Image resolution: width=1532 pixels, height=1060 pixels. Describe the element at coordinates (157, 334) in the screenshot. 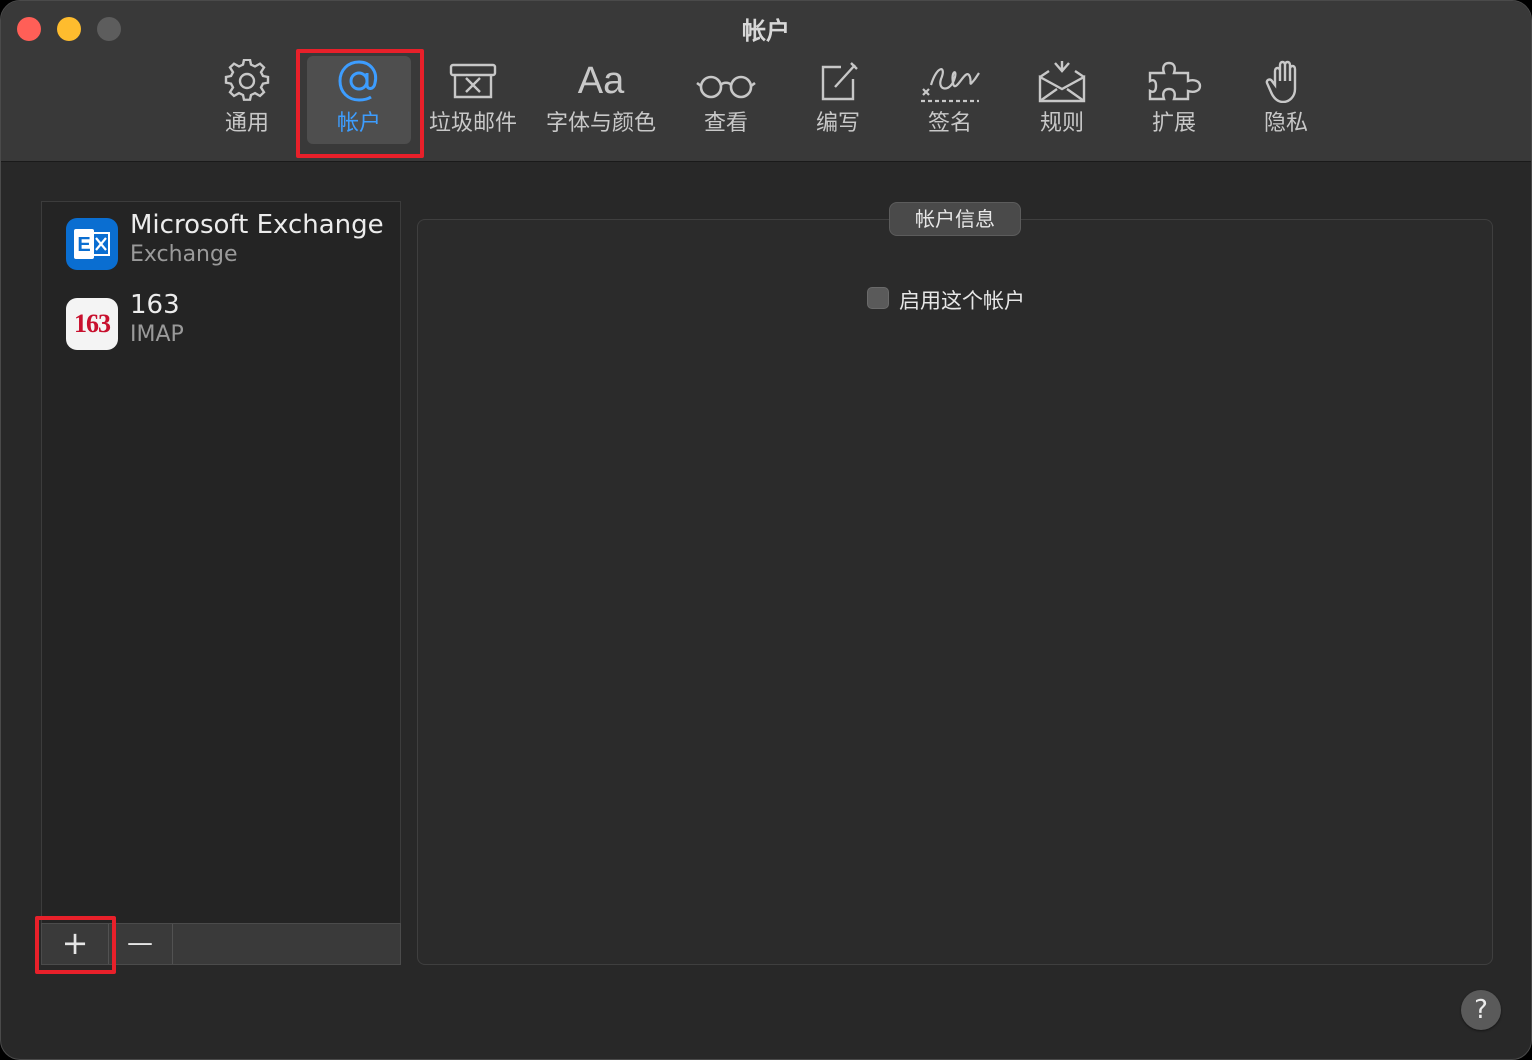

I see `account-type: IMAP` at that location.